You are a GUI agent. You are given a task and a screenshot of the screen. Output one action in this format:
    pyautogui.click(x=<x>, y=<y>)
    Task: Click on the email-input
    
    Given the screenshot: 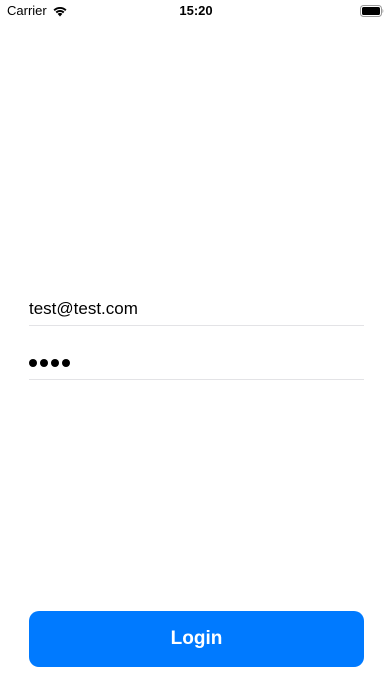 What is the action you would take?
    pyautogui.click(x=196, y=309)
    